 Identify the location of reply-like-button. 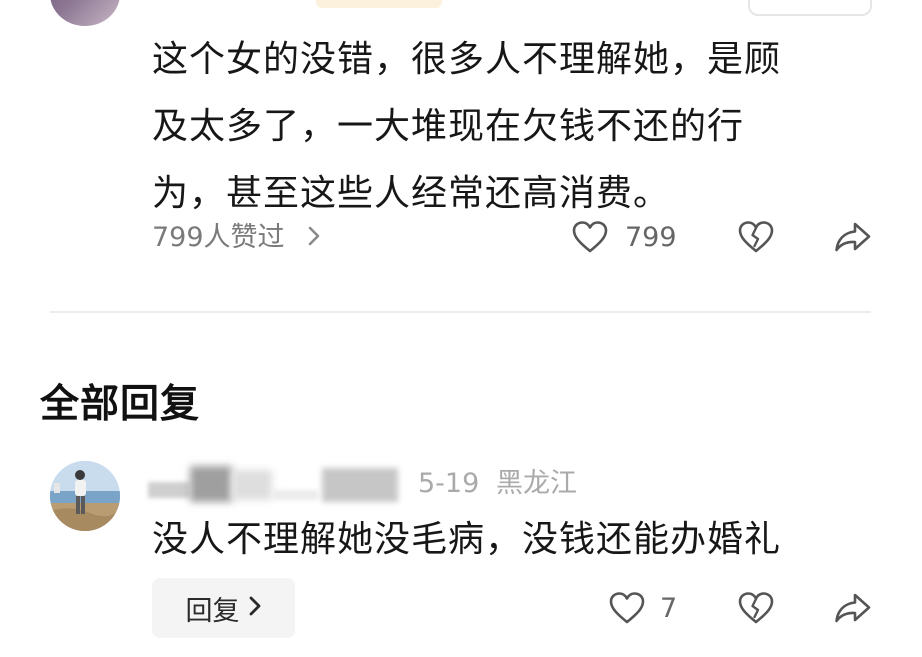
(627, 610).